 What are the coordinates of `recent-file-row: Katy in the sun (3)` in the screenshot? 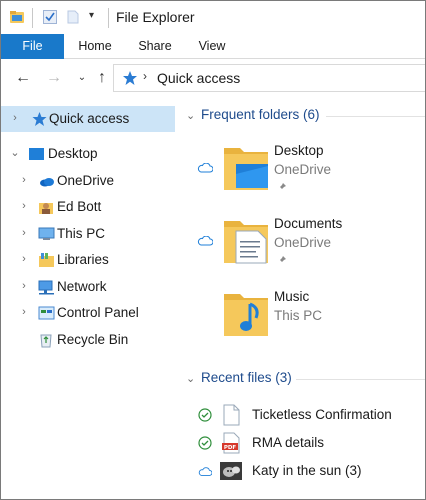 It's located at (301, 472).